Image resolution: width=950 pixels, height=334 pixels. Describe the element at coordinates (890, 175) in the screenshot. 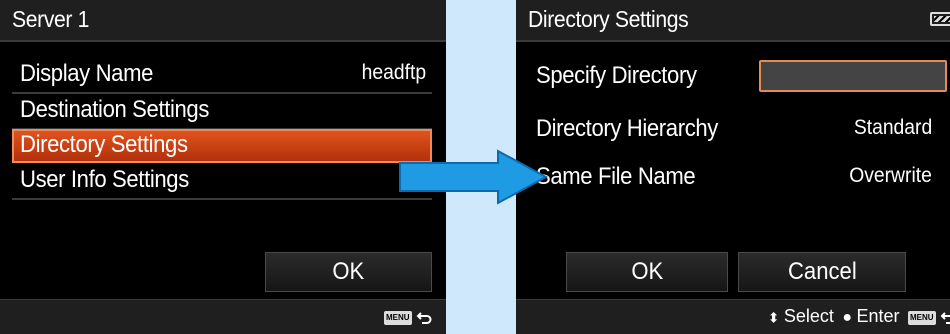

I see `menu-item-value: Overwrite` at that location.